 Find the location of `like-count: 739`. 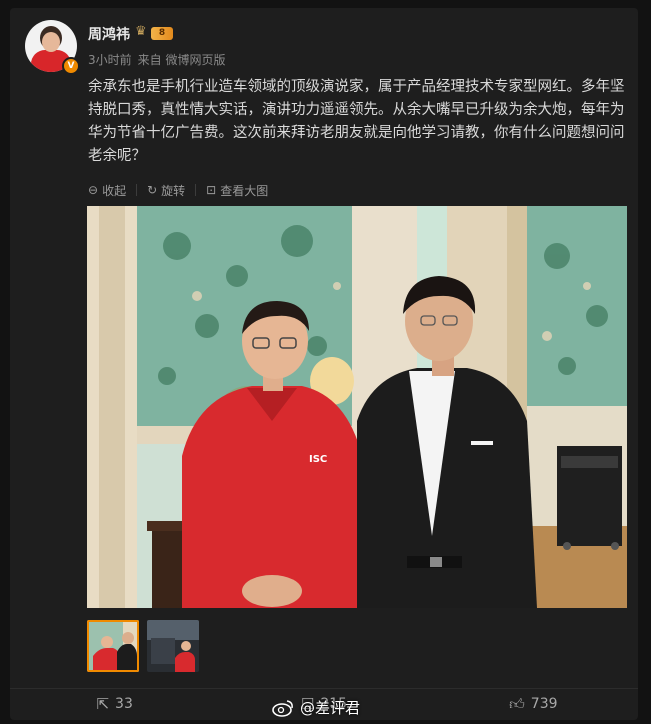

like-count: 739 is located at coordinates (544, 704).